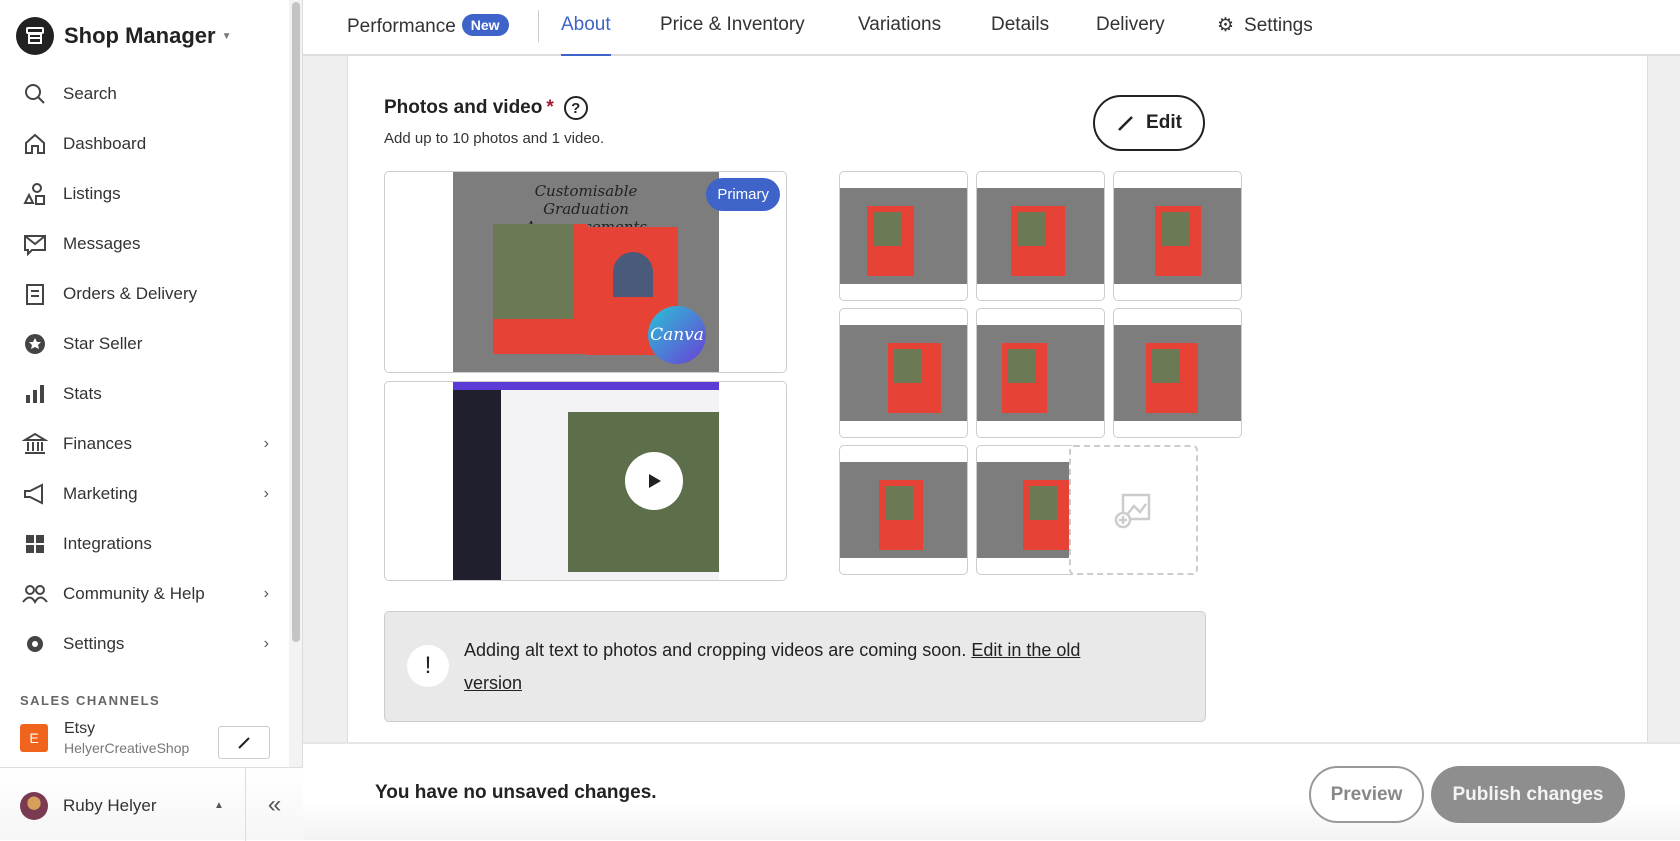 This screenshot has height=841, width=1680. I want to click on edit-photos-button: Edit, so click(1149, 123).